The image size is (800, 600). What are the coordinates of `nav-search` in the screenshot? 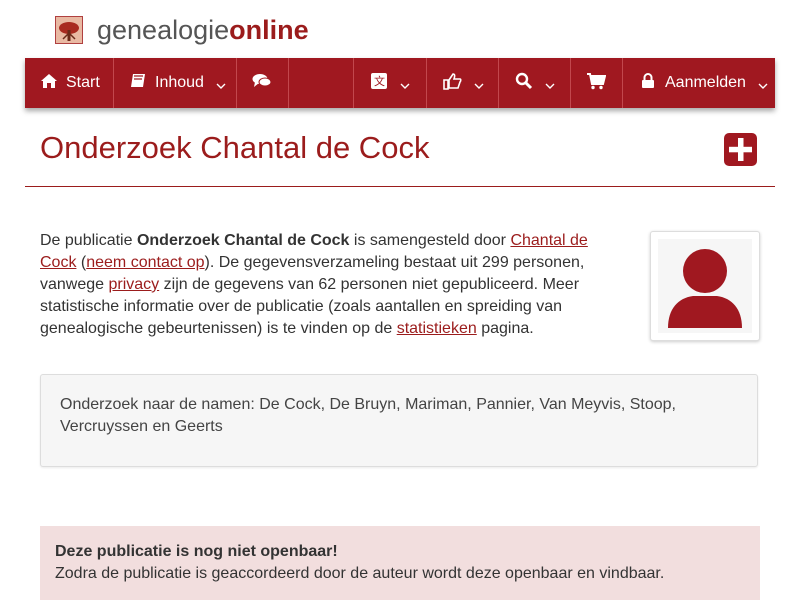 It's located at (535, 83).